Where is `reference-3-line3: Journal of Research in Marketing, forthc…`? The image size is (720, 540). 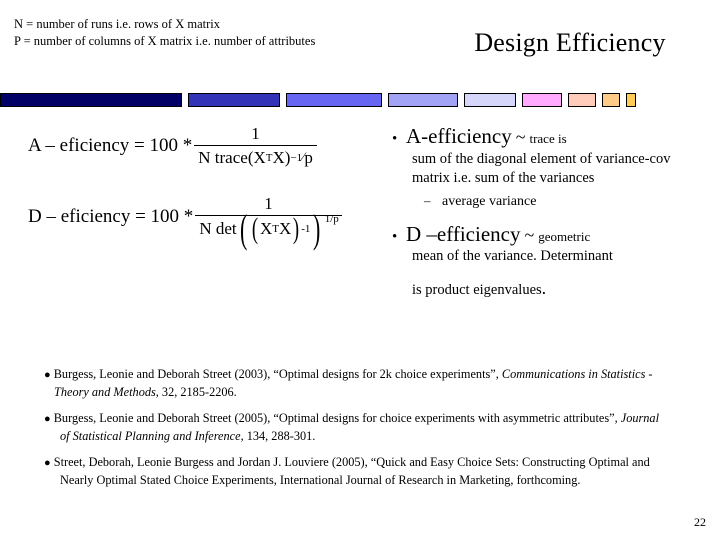 reference-3-line3: Journal of Research in Marketing, forthc… is located at coordinates (463, 479).